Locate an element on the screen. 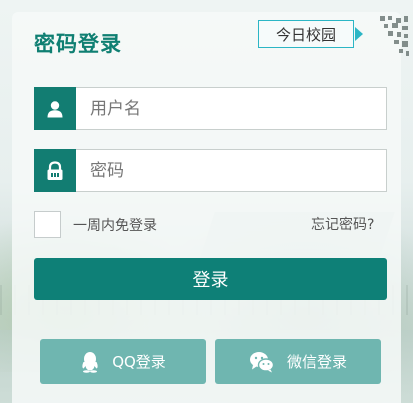  lock-icon is located at coordinates (55, 170).